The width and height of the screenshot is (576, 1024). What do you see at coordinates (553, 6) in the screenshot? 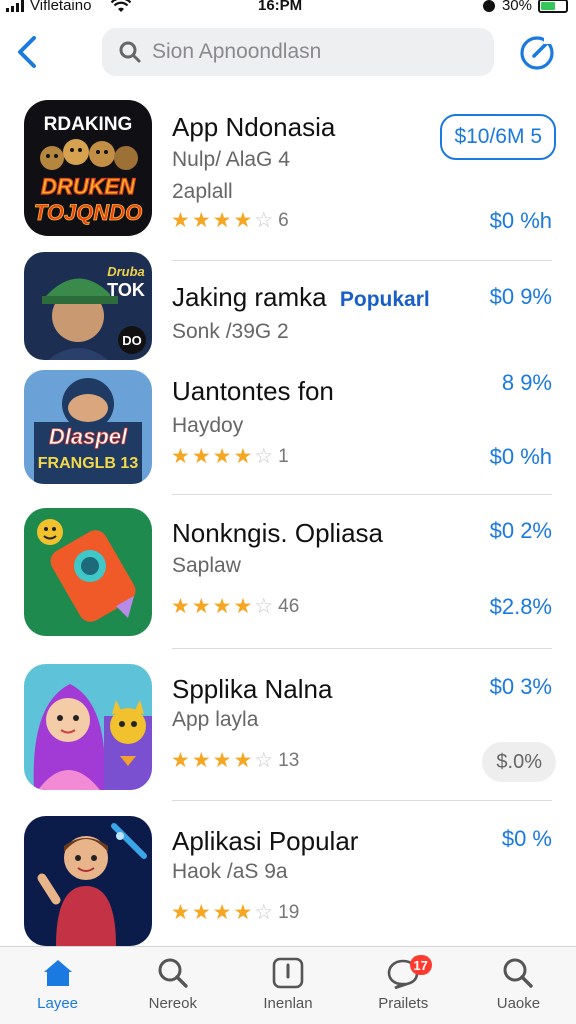
I see `battery-icon` at bounding box center [553, 6].